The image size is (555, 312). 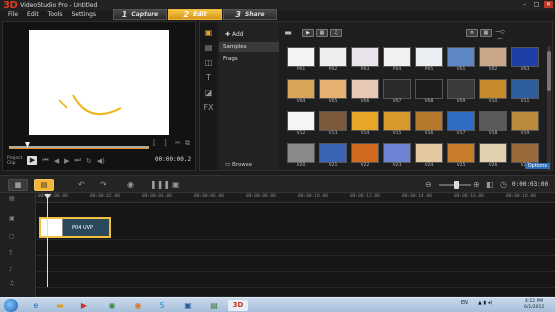 What do you see at coordinates (397, 93) in the screenshot?
I see `library-item: V07` at bounding box center [397, 93].